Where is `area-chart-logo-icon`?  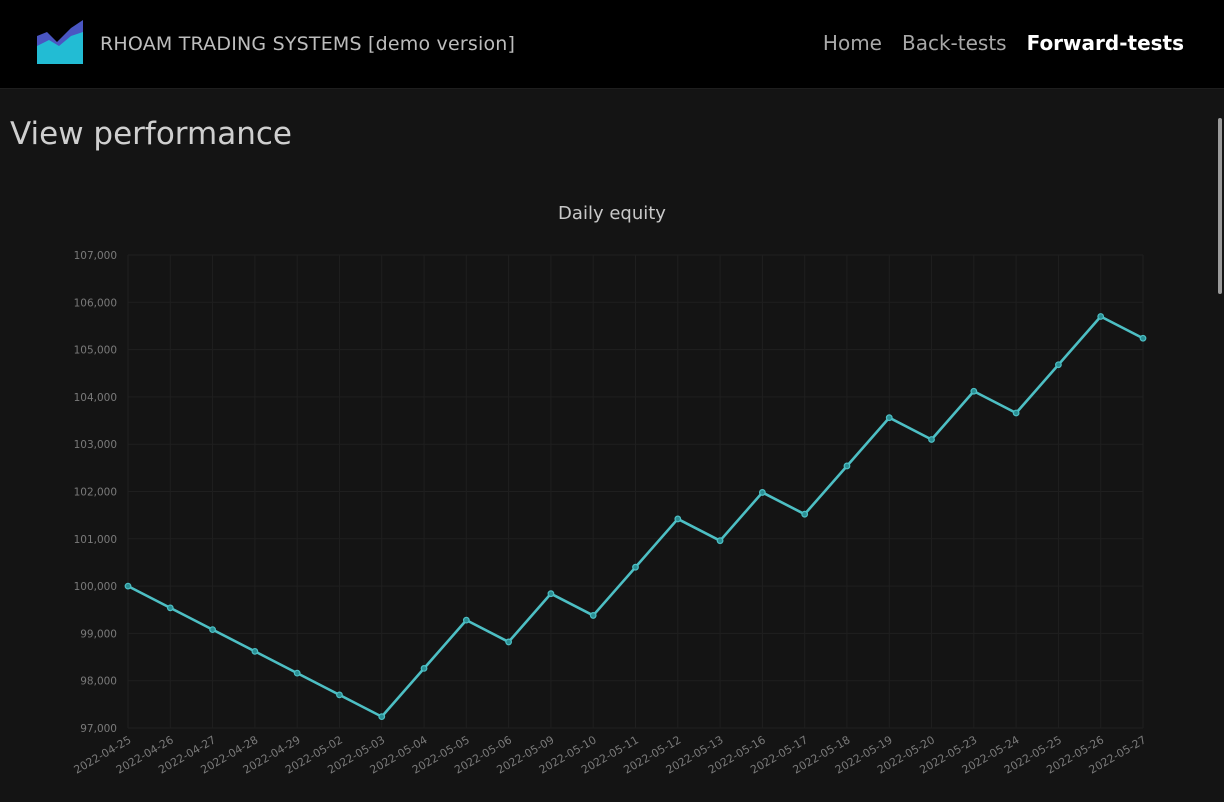
area-chart-logo-icon is located at coordinates (60, 42).